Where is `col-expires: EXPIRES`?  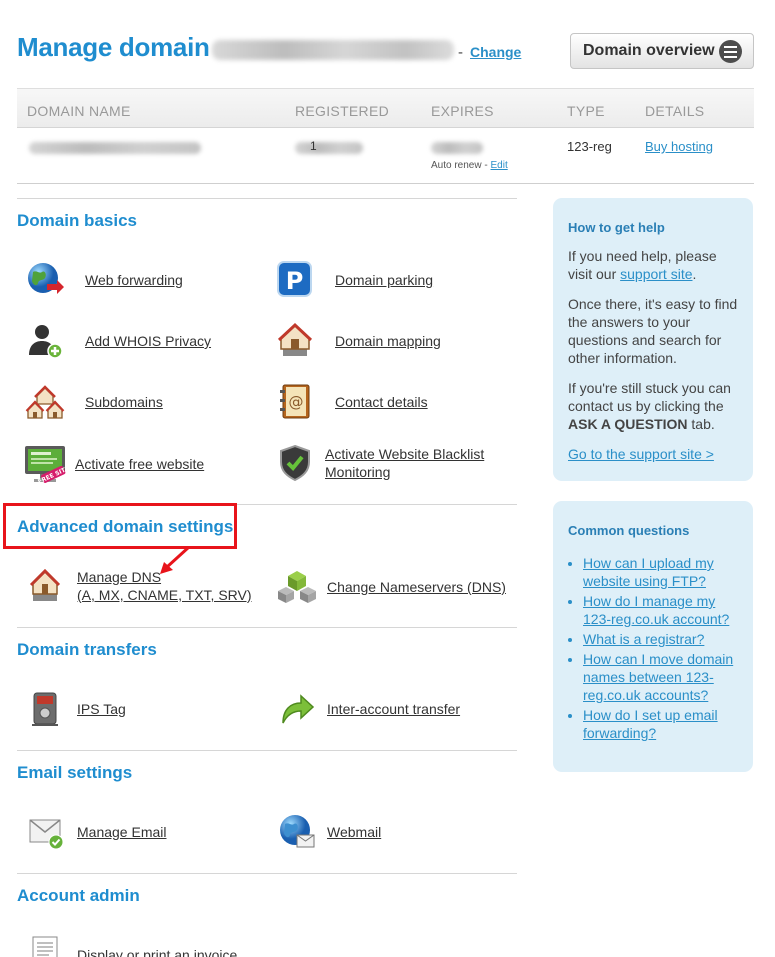 col-expires: EXPIRES is located at coordinates (462, 111).